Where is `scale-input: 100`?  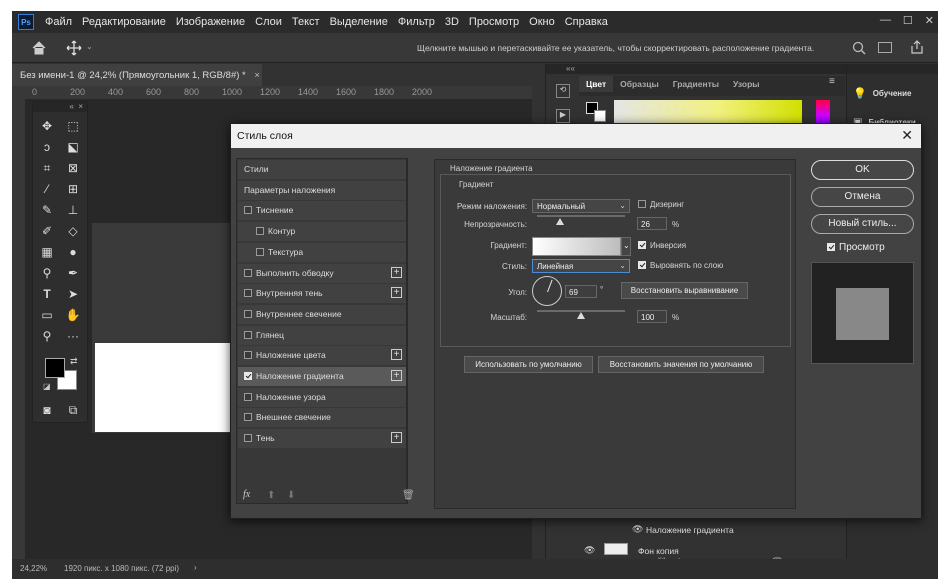
scale-input: 100 is located at coordinates (652, 316).